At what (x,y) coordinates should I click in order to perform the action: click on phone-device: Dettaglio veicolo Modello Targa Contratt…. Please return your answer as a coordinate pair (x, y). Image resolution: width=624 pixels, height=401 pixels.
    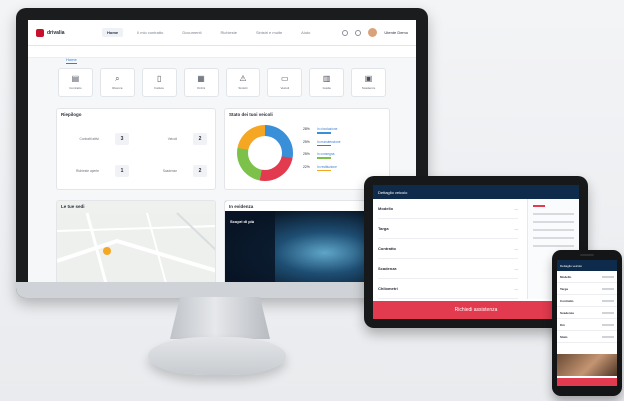
    Looking at the image, I should click on (587, 323).